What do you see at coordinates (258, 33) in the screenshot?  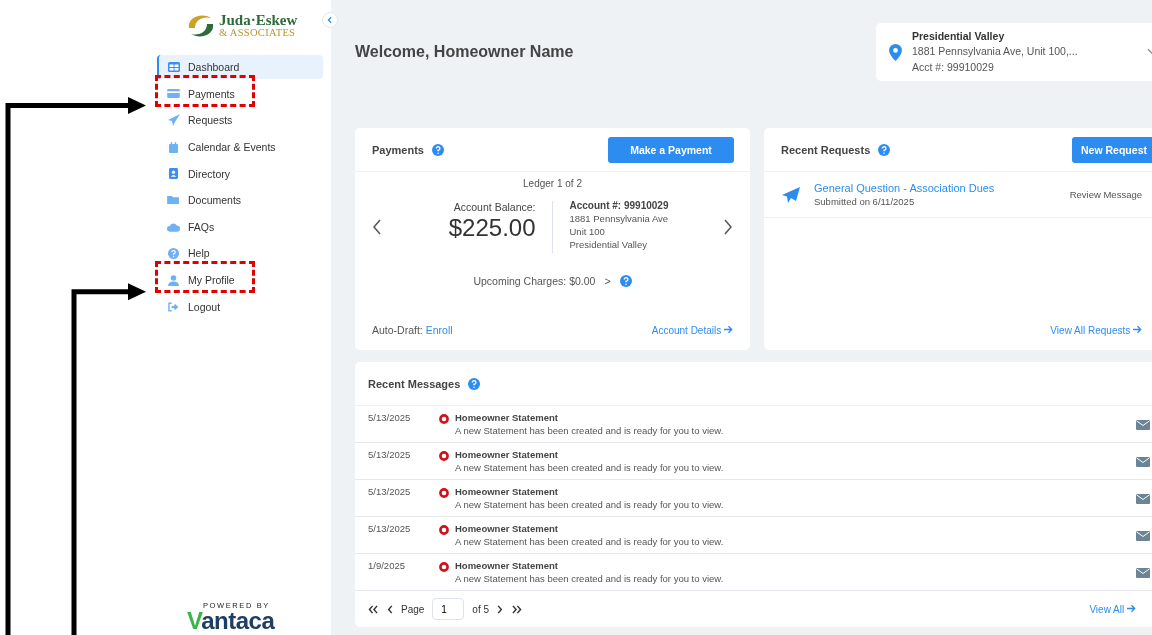 I see `logo-subtitle: & ASSOCIATES` at bounding box center [258, 33].